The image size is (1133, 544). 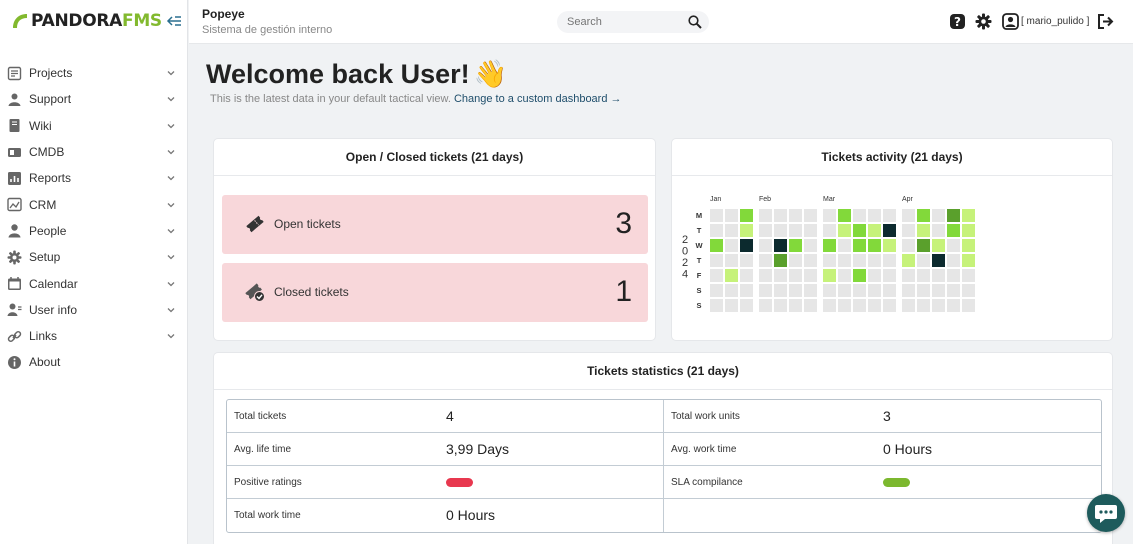 What do you see at coordinates (20, 21) in the screenshot?
I see `logo-mark-icon` at bounding box center [20, 21].